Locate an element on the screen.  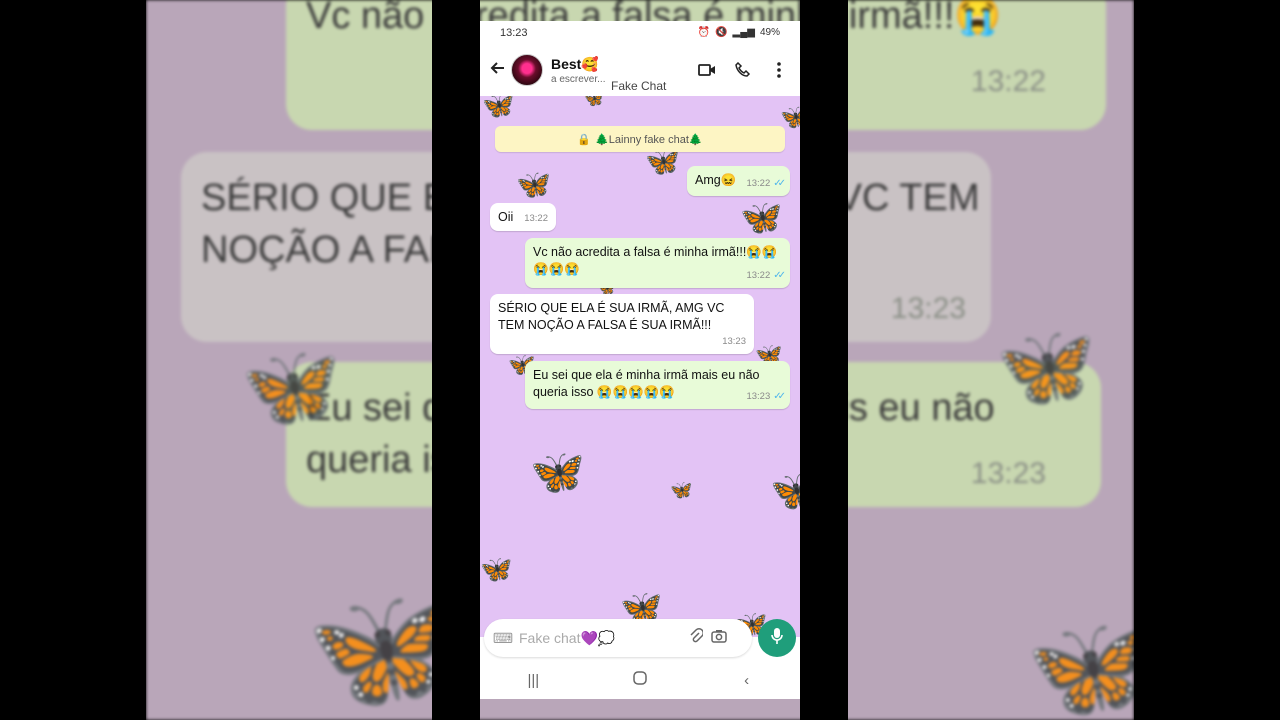
bg-time-2: 13:23 is located at coordinates (928, 308).